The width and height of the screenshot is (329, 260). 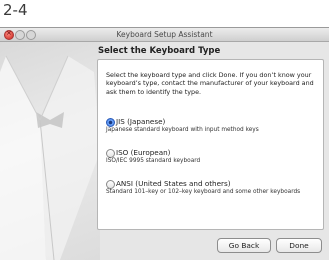 I want to click on window-title: Keyboard Setup Assistant, so click(x=164, y=34).